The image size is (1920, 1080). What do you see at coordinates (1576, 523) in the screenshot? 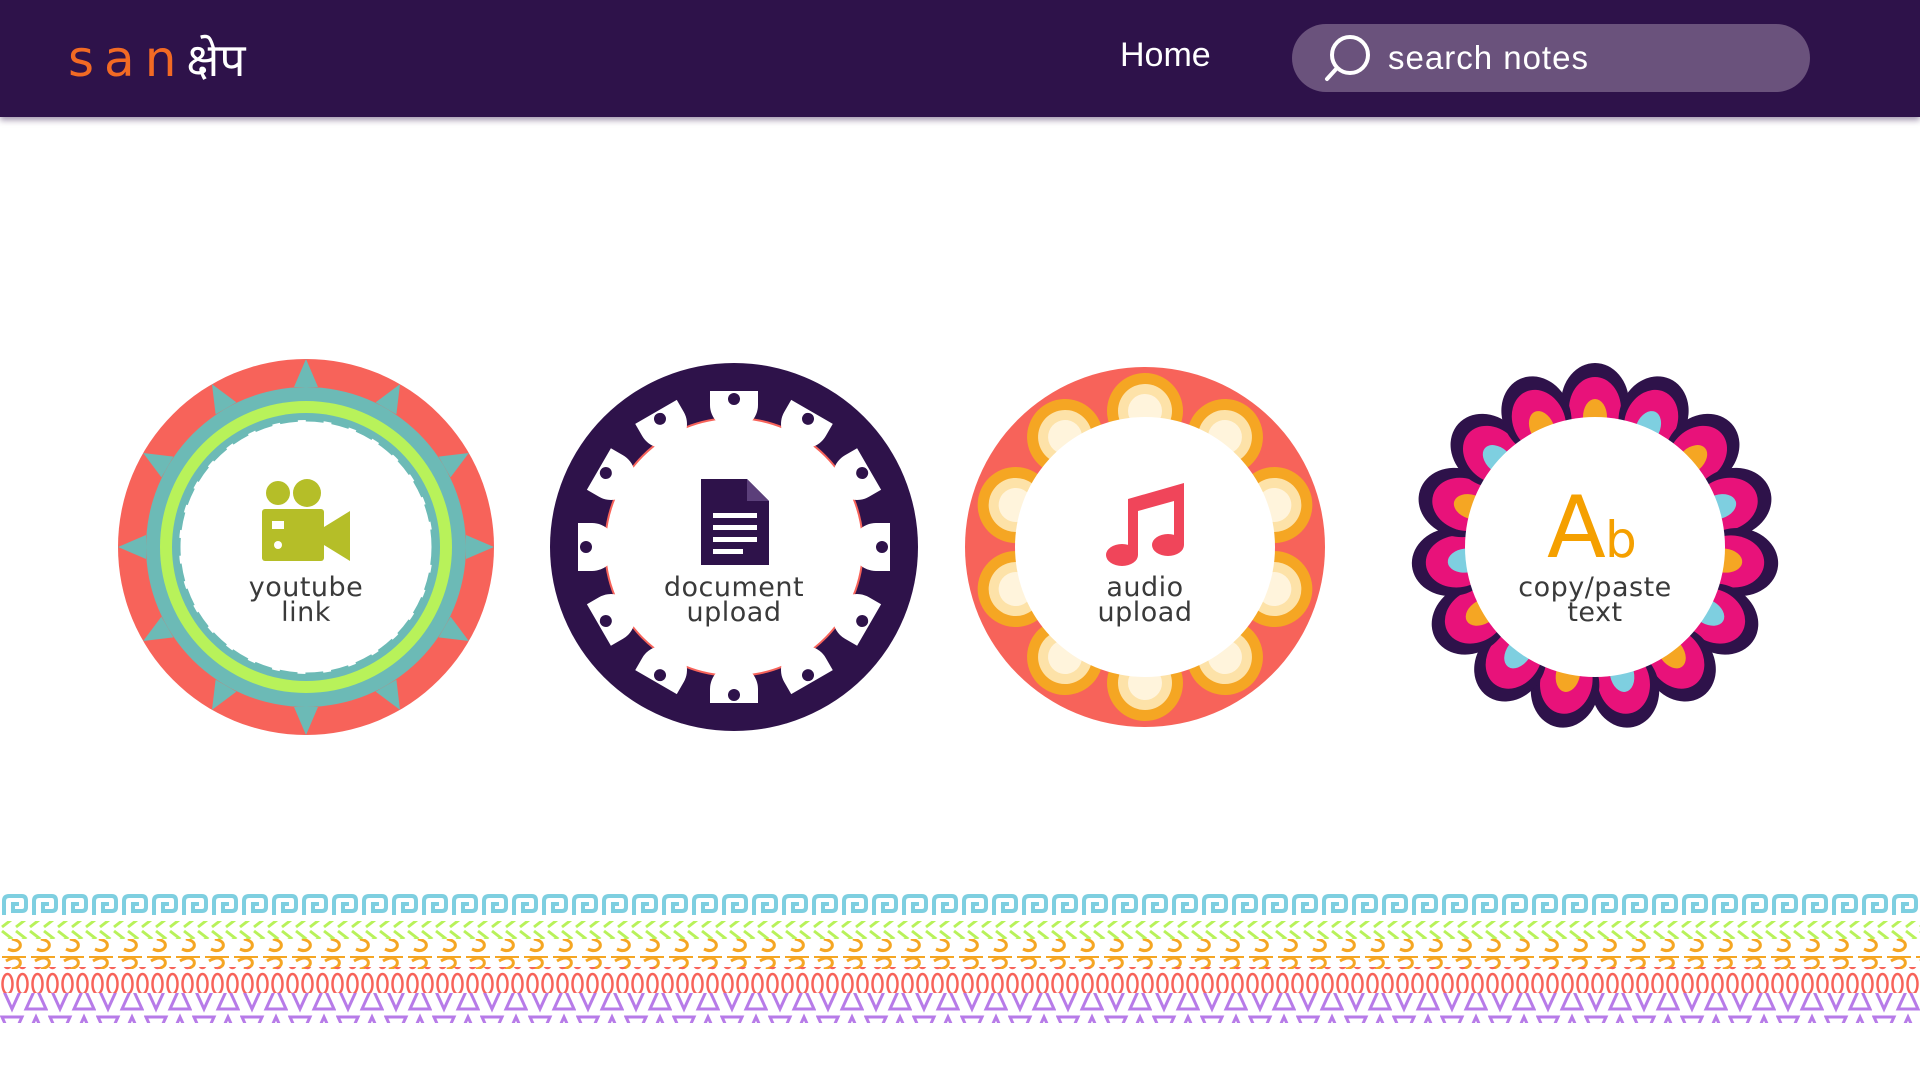
I see `svg-text: A` at bounding box center [1576, 523].